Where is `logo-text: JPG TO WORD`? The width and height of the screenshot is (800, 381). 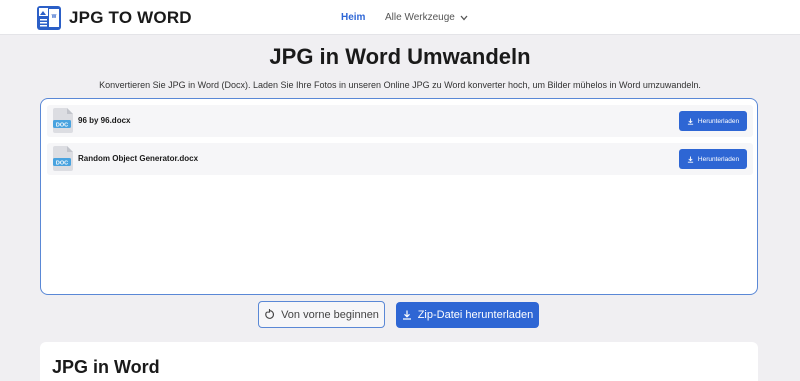
logo-text: JPG TO WORD is located at coordinates (130, 17).